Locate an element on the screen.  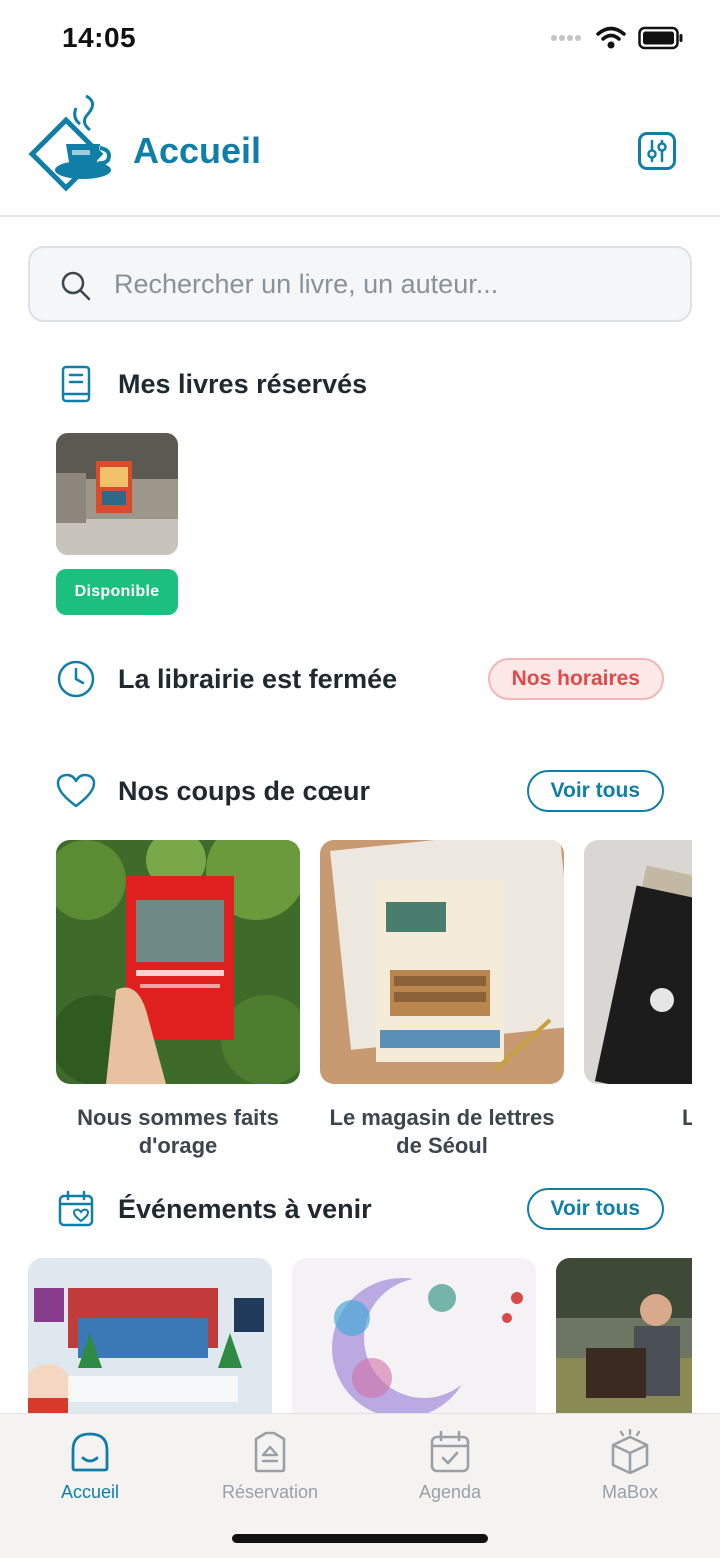
favorite-book-card: Le magasin de lettres de Séoul is located at coordinates (442, 1000).